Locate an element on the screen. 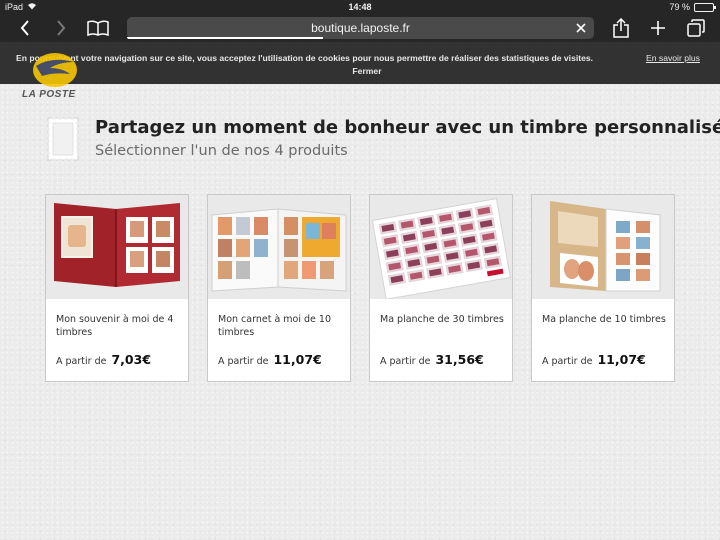 Image resolution: width=720 pixels, height=540 pixels. product-price-row: A partir de 7,03€ is located at coordinates (103, 359).